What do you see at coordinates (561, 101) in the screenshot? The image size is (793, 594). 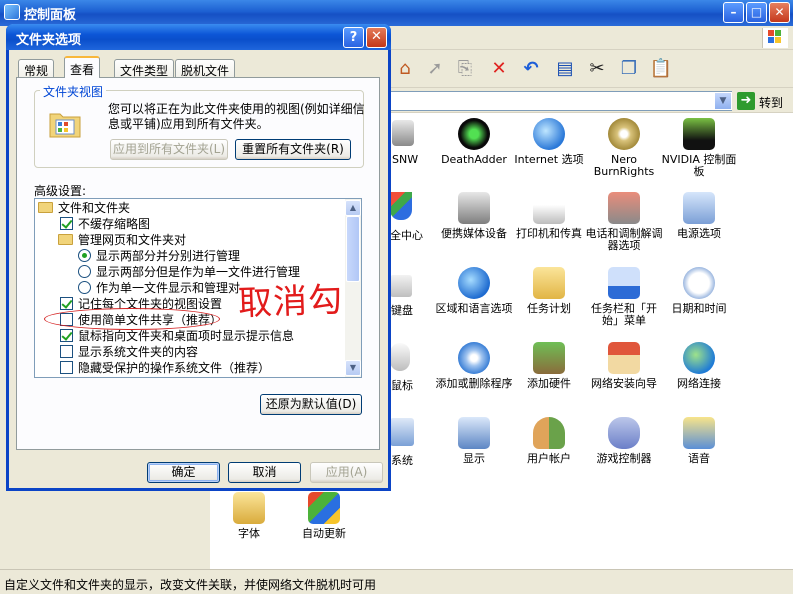 I see `address-input` at bounding box center [561, 101].